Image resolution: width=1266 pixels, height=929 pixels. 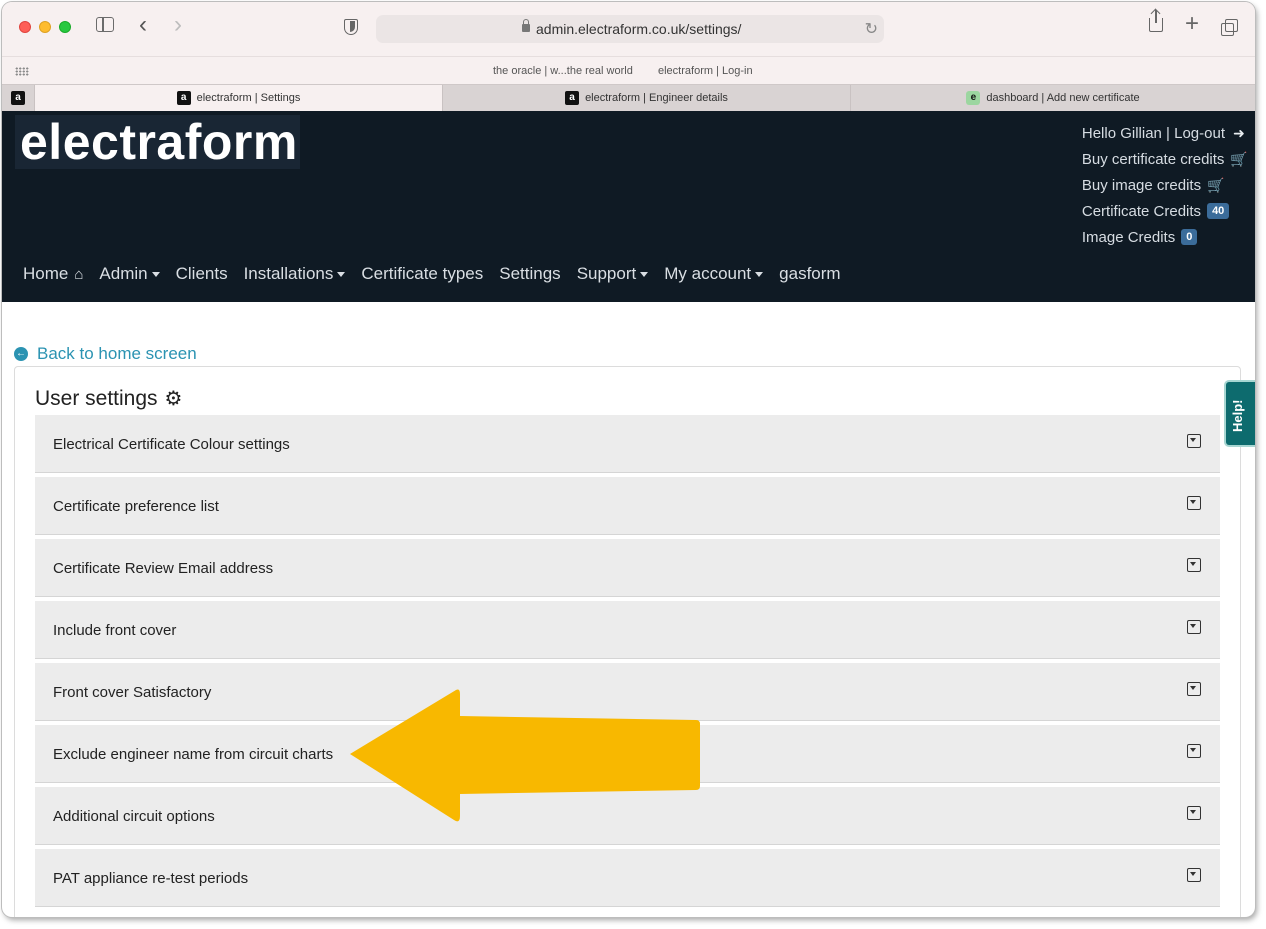 What do you see at coordinates (627, 878) in the screenshot?
I see `settings-panel-pat-retest: PAT appliance re-test periods` at bounding box center [627, 878].